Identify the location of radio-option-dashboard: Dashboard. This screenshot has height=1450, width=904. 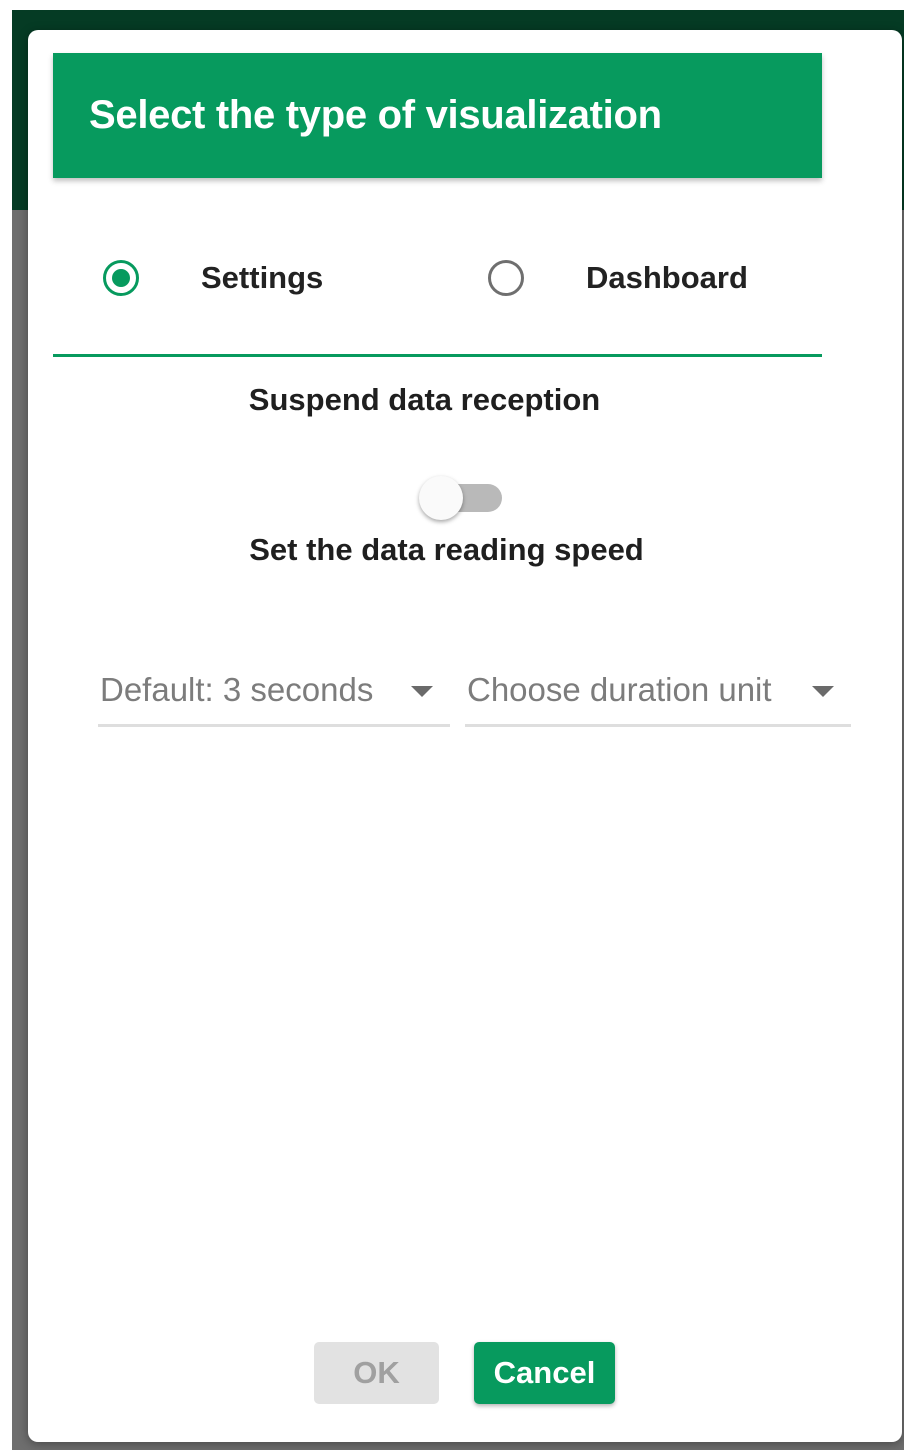
(618, 278).